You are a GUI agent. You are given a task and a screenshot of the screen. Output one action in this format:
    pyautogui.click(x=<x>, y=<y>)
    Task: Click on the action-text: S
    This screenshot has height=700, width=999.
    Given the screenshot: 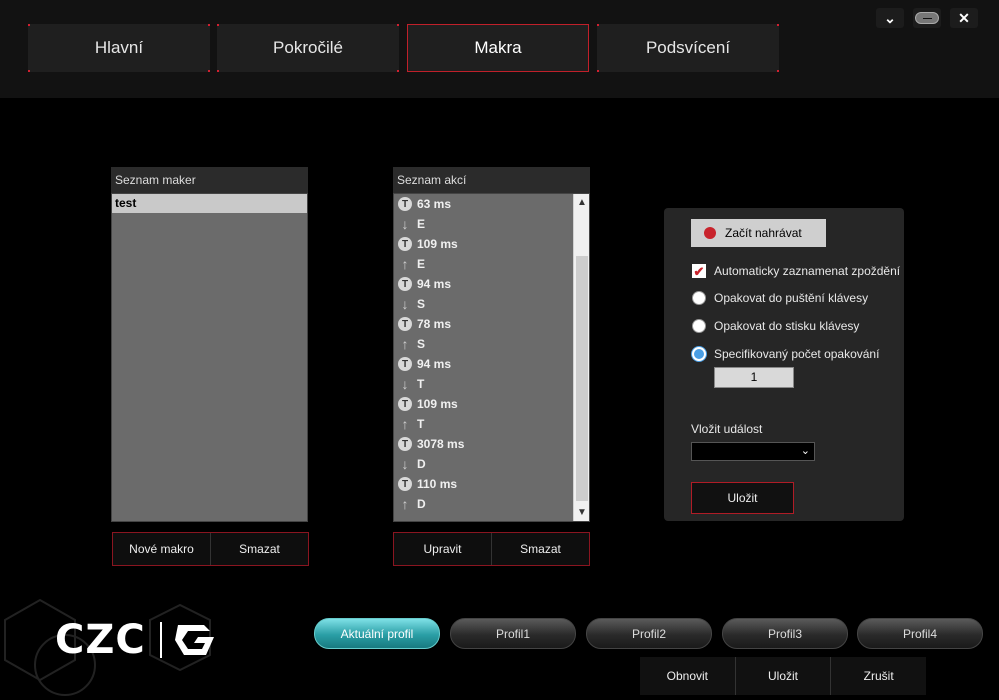 What is the action you would take?
    pyautogui.click(x=421, y=304)
    